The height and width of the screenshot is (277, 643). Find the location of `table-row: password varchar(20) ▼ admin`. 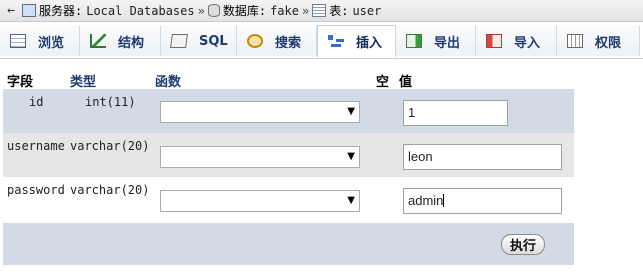

table-row: password varchar(20) ▼ admin is located at coordinates (288, 199).